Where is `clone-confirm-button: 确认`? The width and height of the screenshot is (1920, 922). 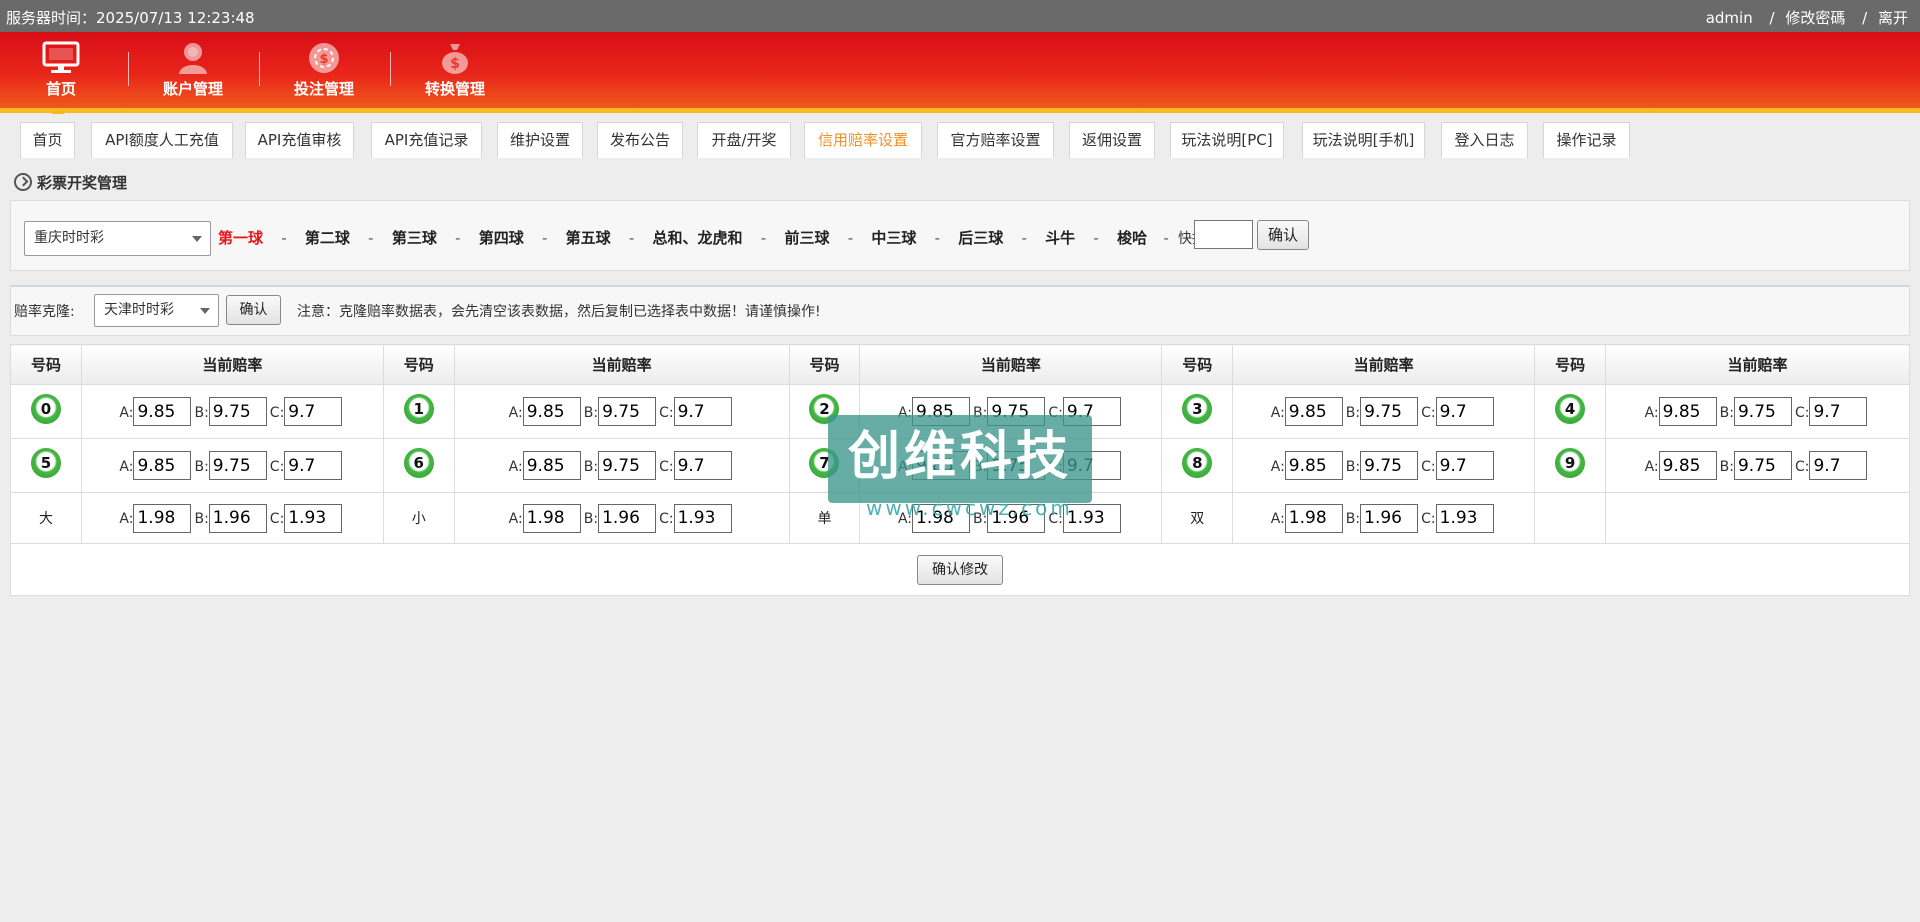 clone-confirm-button: 确认 is located at coordinates (253, 310).